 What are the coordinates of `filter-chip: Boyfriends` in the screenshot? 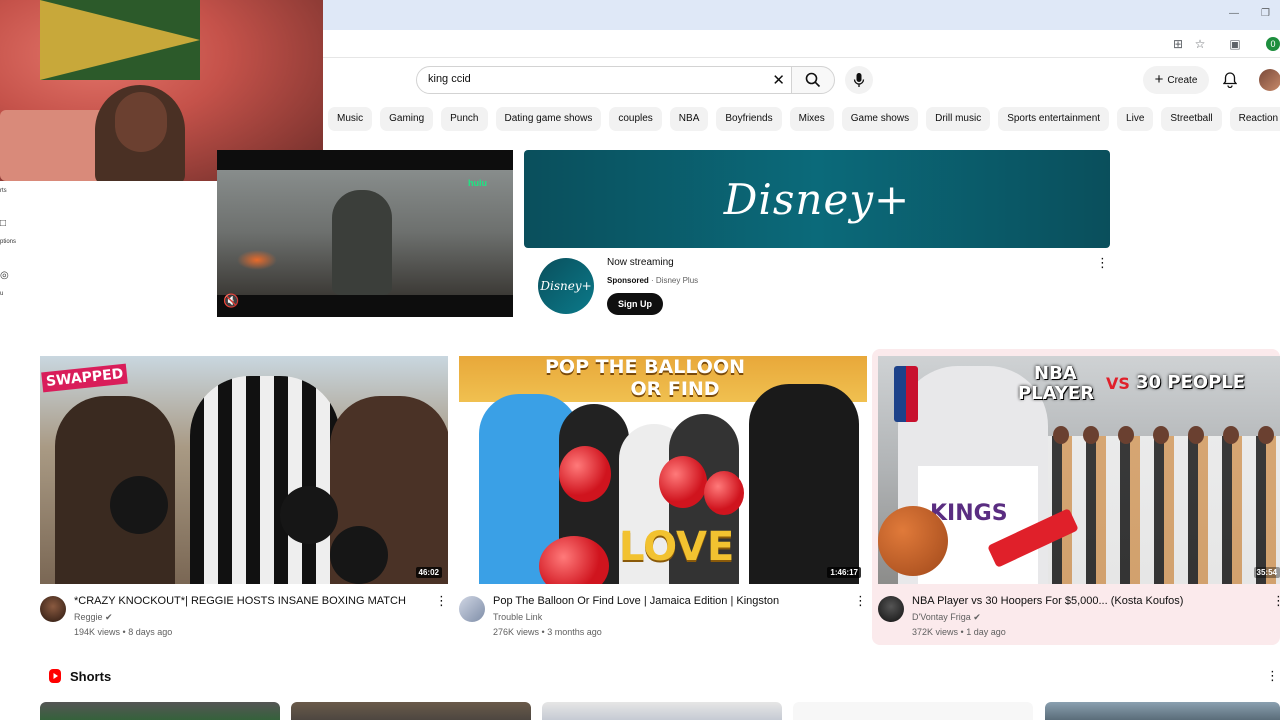 It's located at (749, 119).